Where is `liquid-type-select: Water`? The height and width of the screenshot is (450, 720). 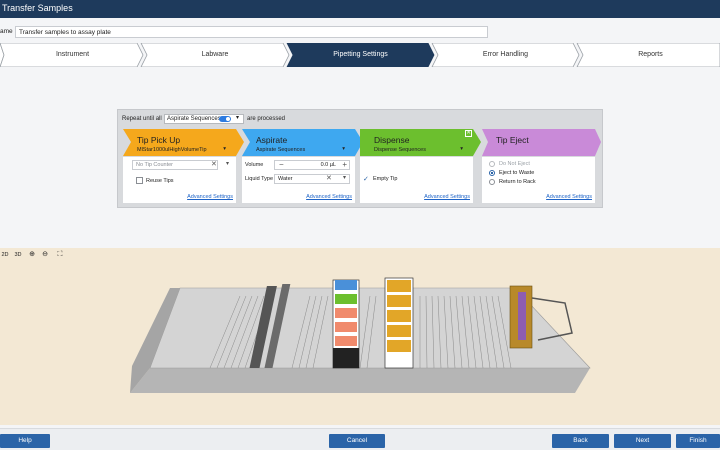 liquid-type-select: Water is located at coordinates (312, 179).